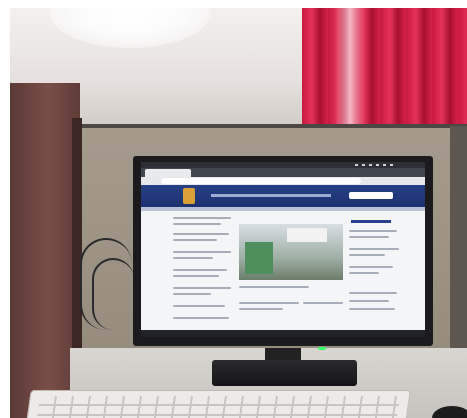 Image resolution: width=467 pixels, height=418 pixels. I want to click on cubicle-right-edge, so click(458, 241).